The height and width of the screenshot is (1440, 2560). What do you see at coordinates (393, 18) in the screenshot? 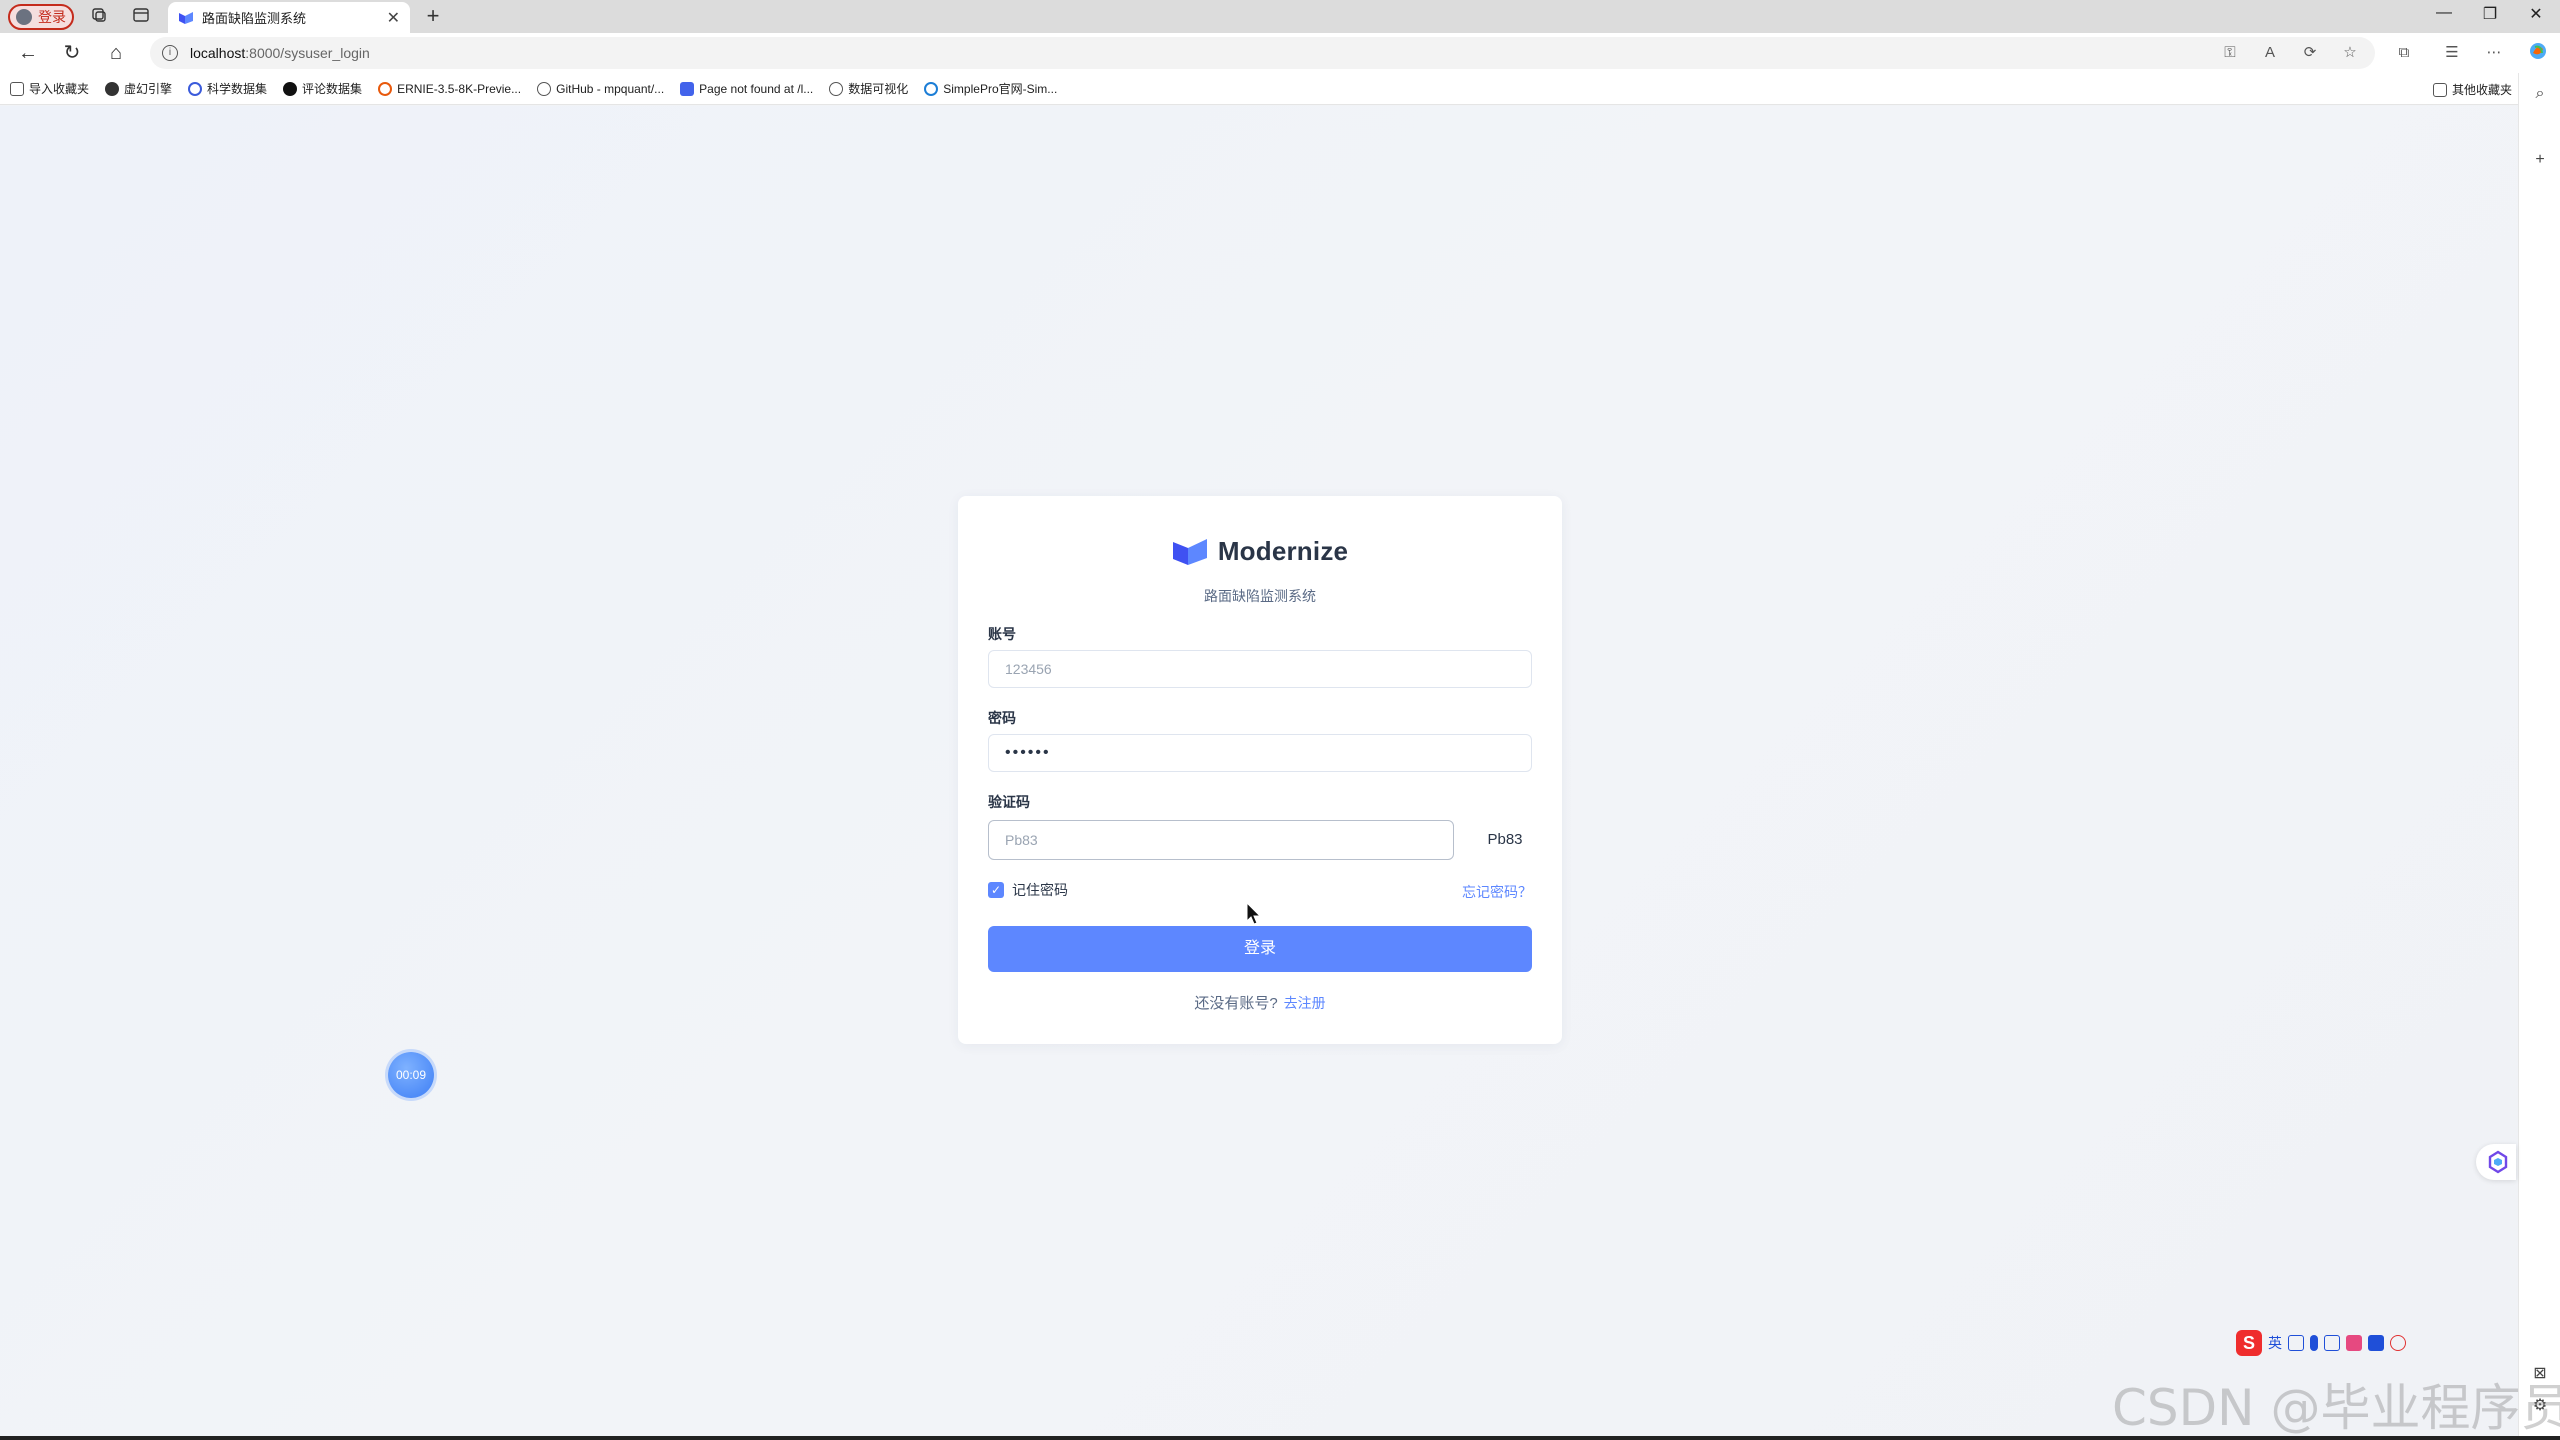
I see `tab-close-icon: ✕` at bounding box center [393, 18].